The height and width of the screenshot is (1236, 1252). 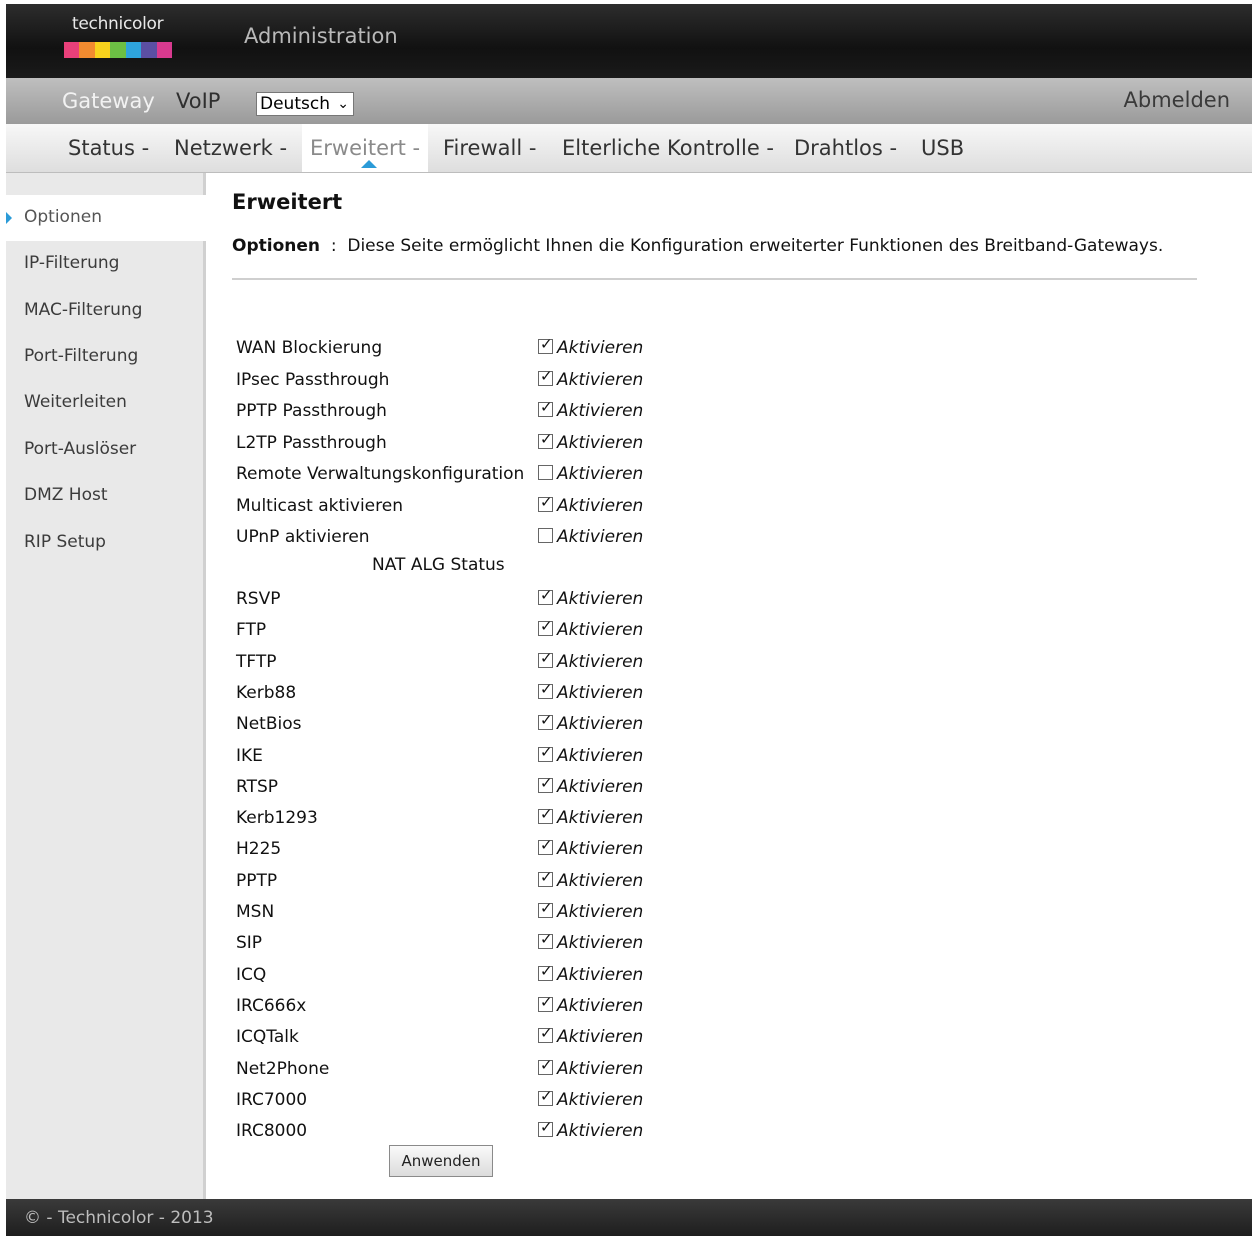 I want to click on option-row: IPsec Passthrough ✓ Aktivieren, so click(x=466, y=380).